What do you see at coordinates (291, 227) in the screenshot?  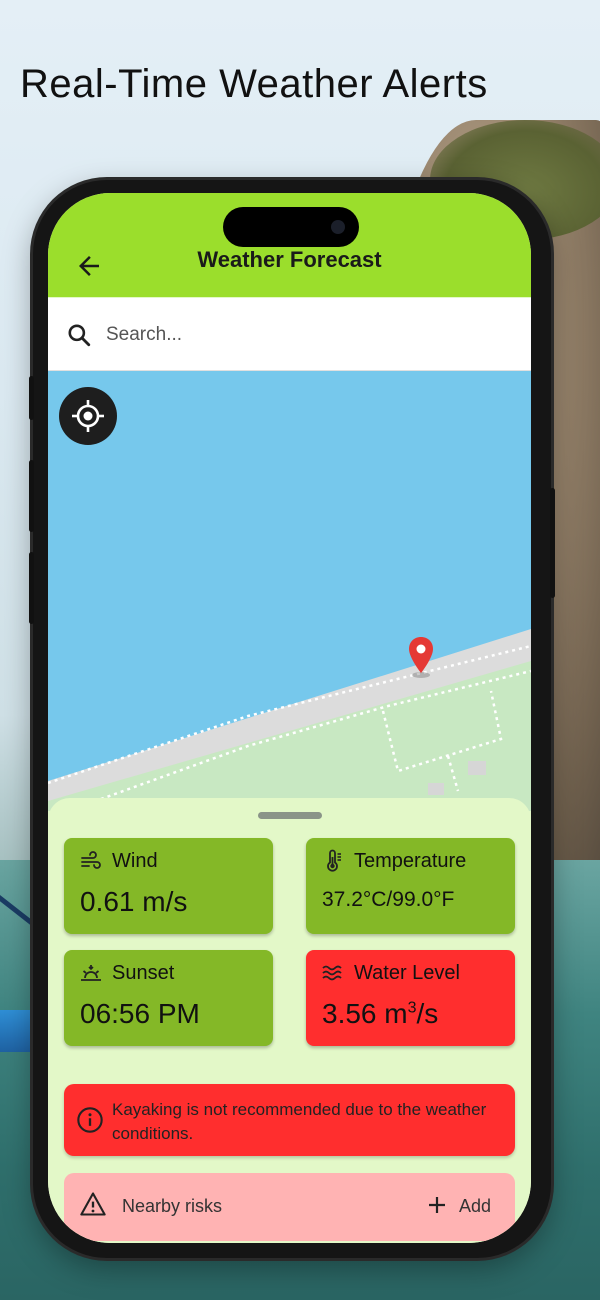 I see `dynamic-island` at bounding box center [291, 227].